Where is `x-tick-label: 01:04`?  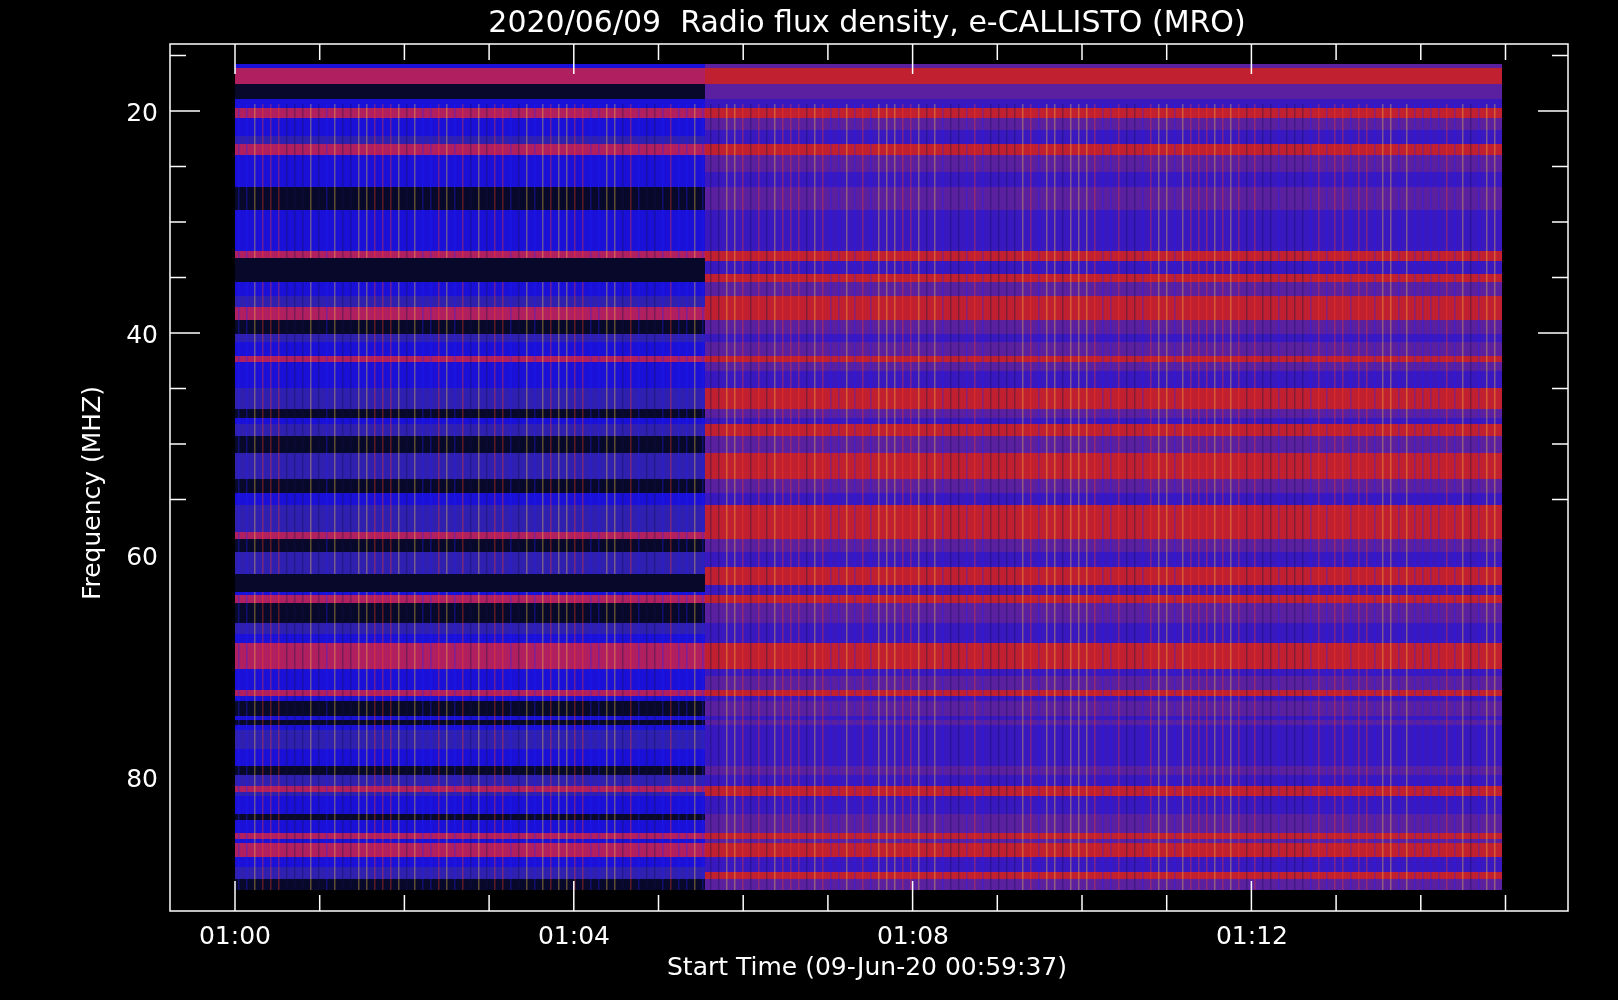 x-tick-label: 01:04 is located at coordinates (574, 935).